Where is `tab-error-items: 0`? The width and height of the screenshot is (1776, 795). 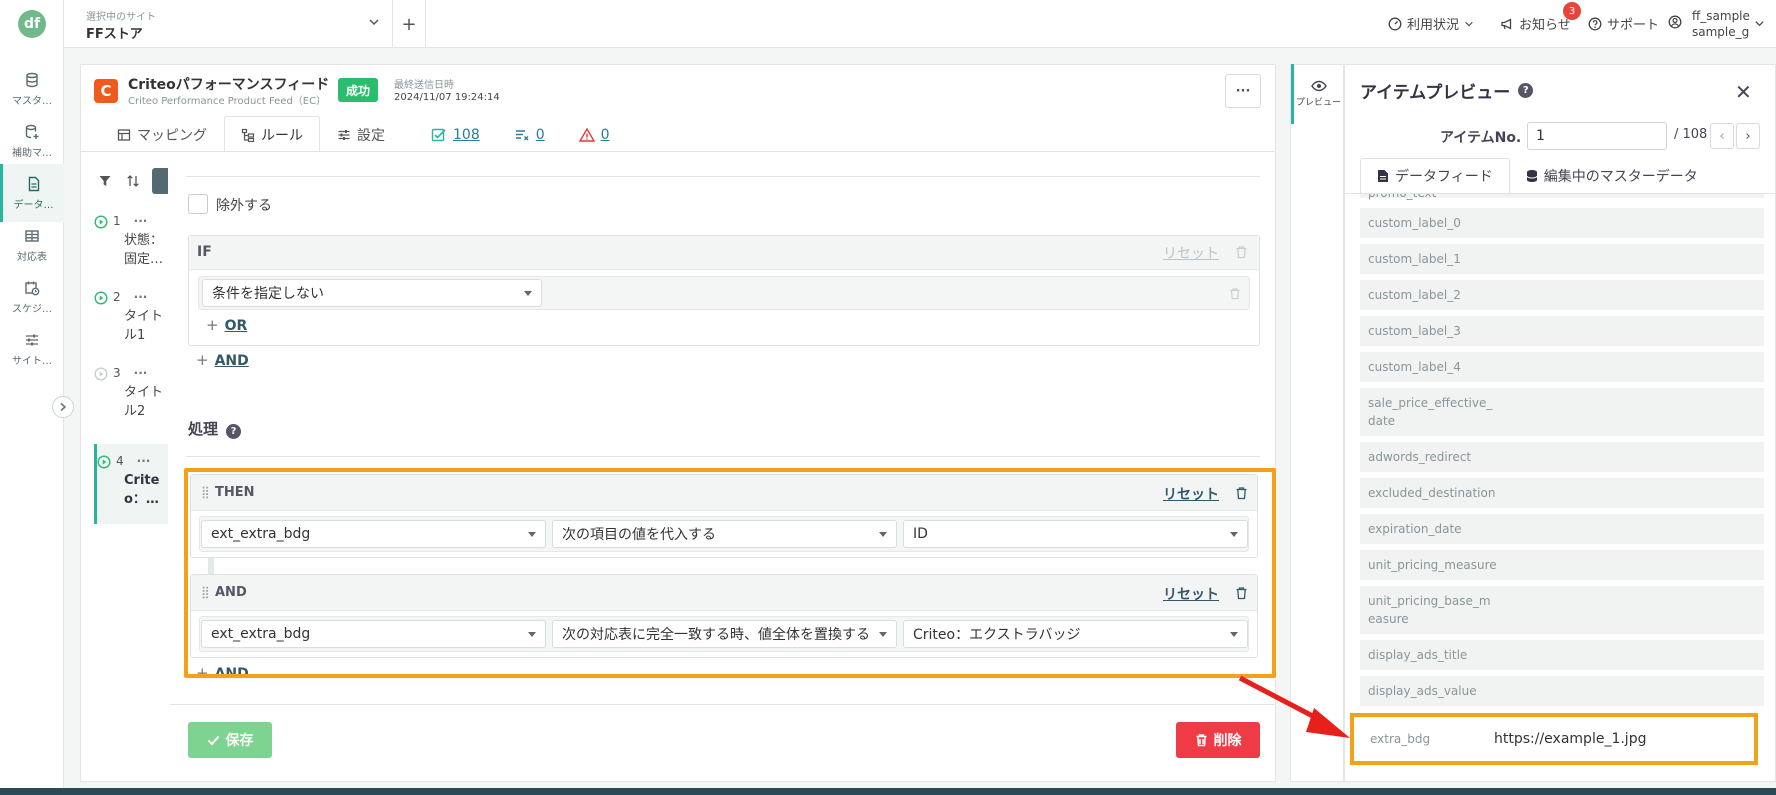 tab-error-items: 0 is located at coordinates (594, 134).